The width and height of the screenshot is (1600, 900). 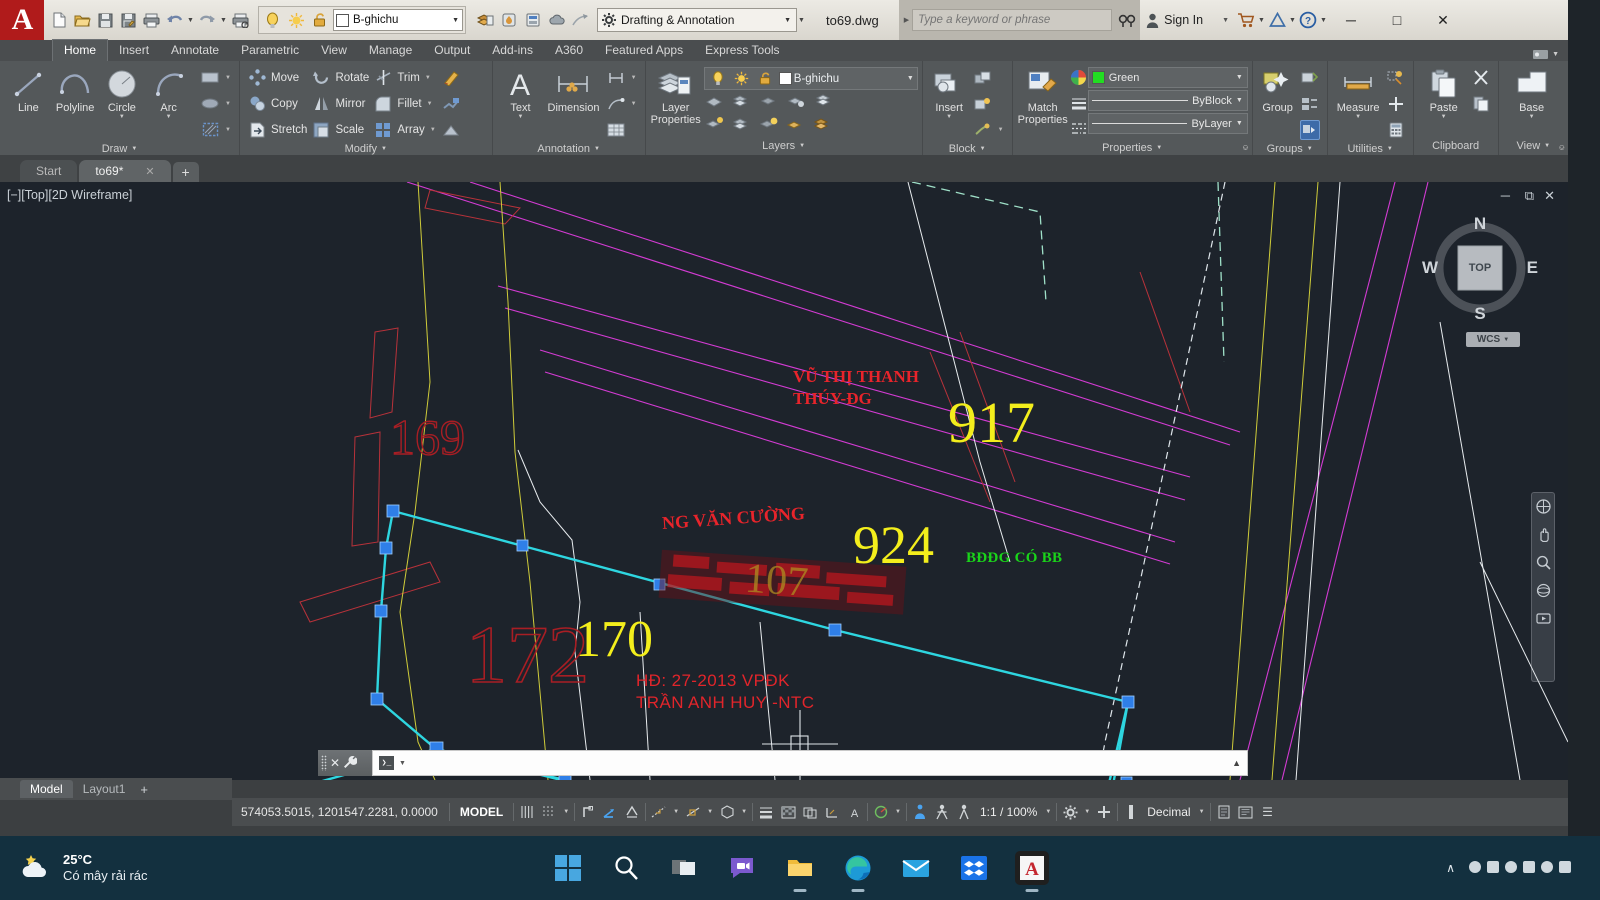 What do you see at coordinates (1397, 20) in the screenshot?
I see `window-maximize-button: □` at bounding box center [1397, 20].